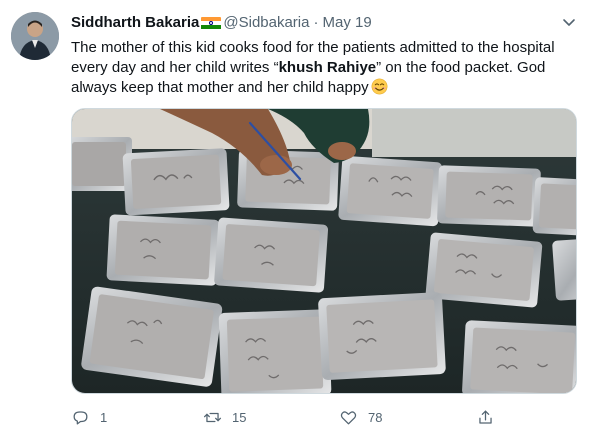 This screenshot has width=597, height=442. Describe the element at coordinates (375, 417) in the screenshot. I see `like-count: 78` at that location.